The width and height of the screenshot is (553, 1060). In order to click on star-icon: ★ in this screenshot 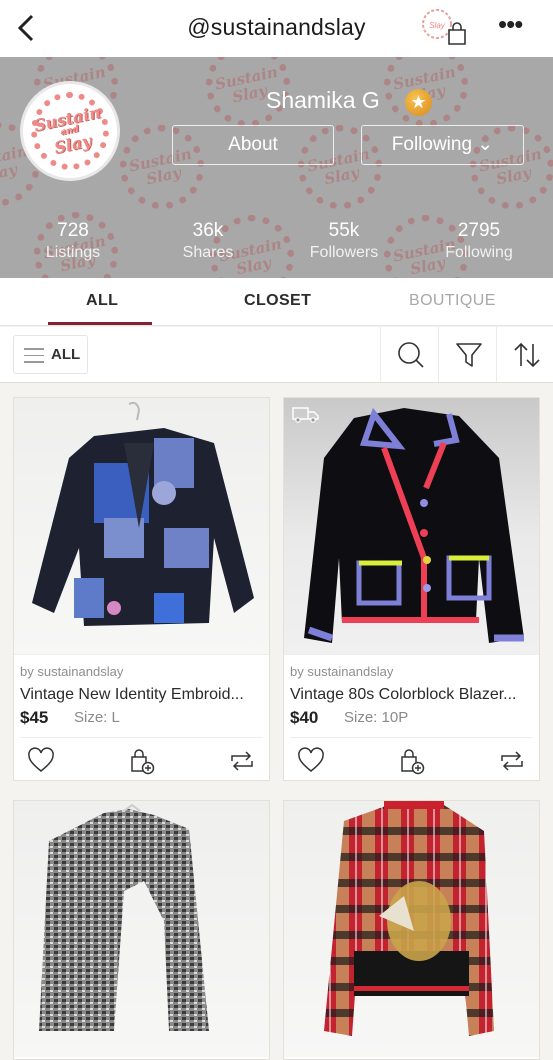, I will do `click(418, 102)`.